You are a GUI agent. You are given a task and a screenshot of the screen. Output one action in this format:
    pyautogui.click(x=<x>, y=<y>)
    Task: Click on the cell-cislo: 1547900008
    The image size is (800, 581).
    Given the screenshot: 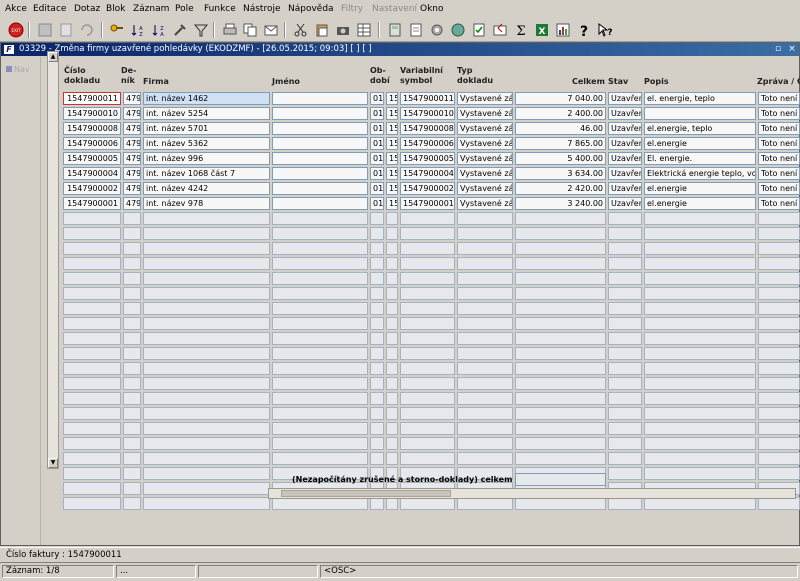 What is the action you would take?
    pyautogui.click(x=92, y=128)
    